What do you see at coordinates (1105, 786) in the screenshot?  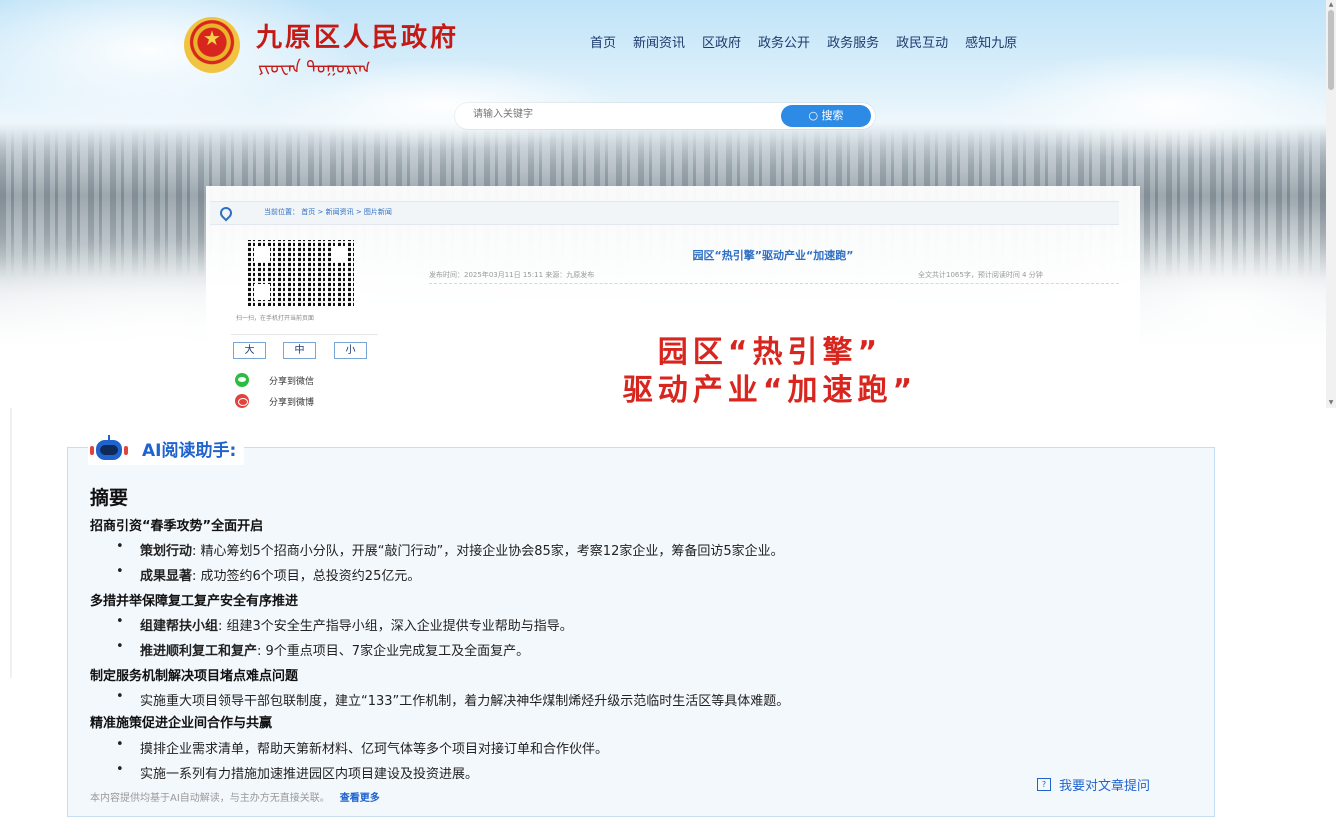 I see `ask-question-label: 我要对文章提问` at bounding box center [1105, 786].